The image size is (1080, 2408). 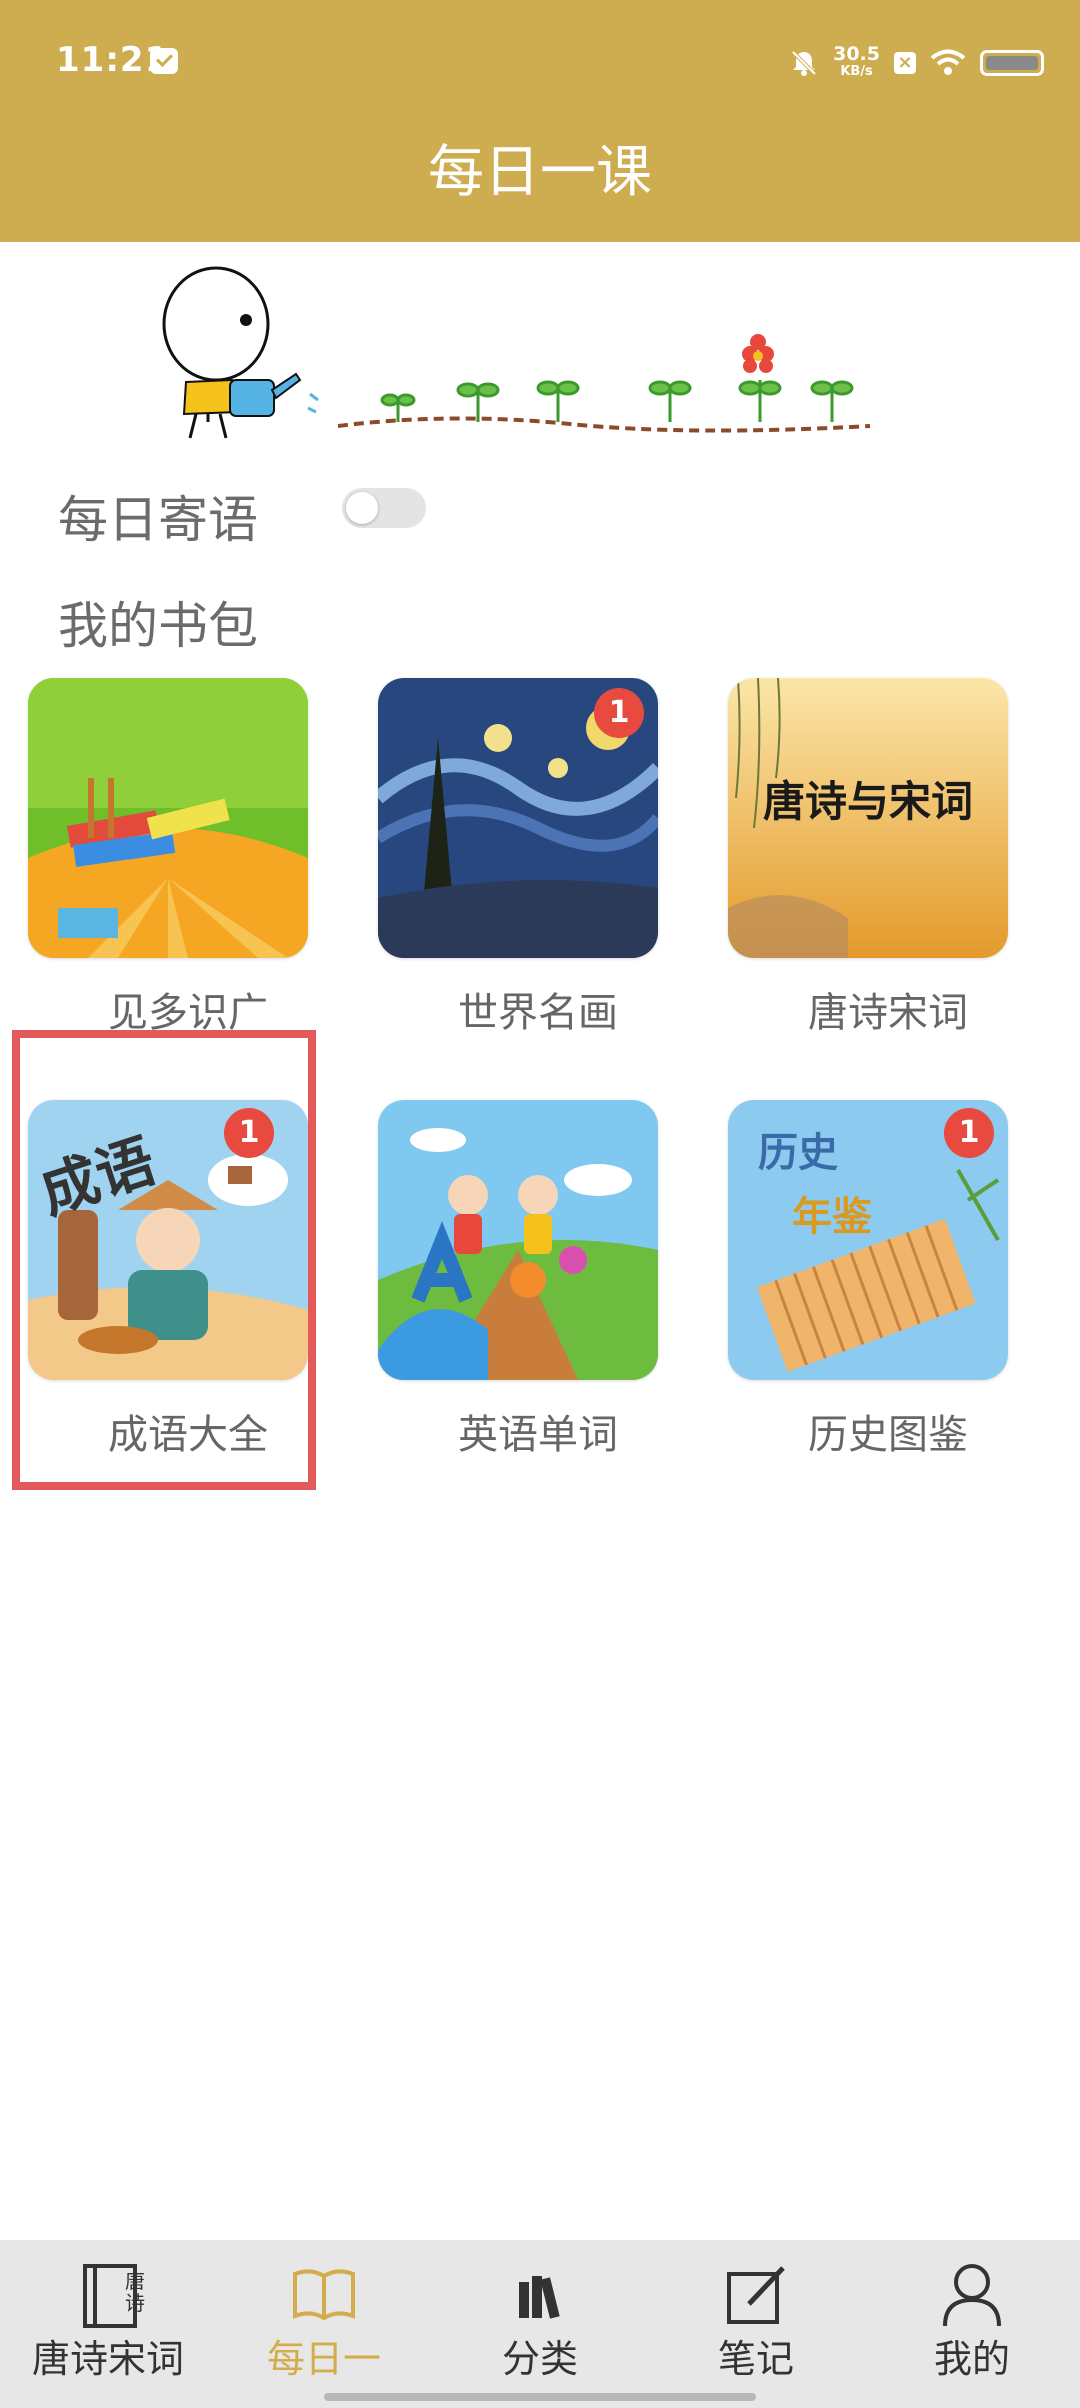 I want to click on nav-label-mine: 我的, so click(x=971, y=2359).